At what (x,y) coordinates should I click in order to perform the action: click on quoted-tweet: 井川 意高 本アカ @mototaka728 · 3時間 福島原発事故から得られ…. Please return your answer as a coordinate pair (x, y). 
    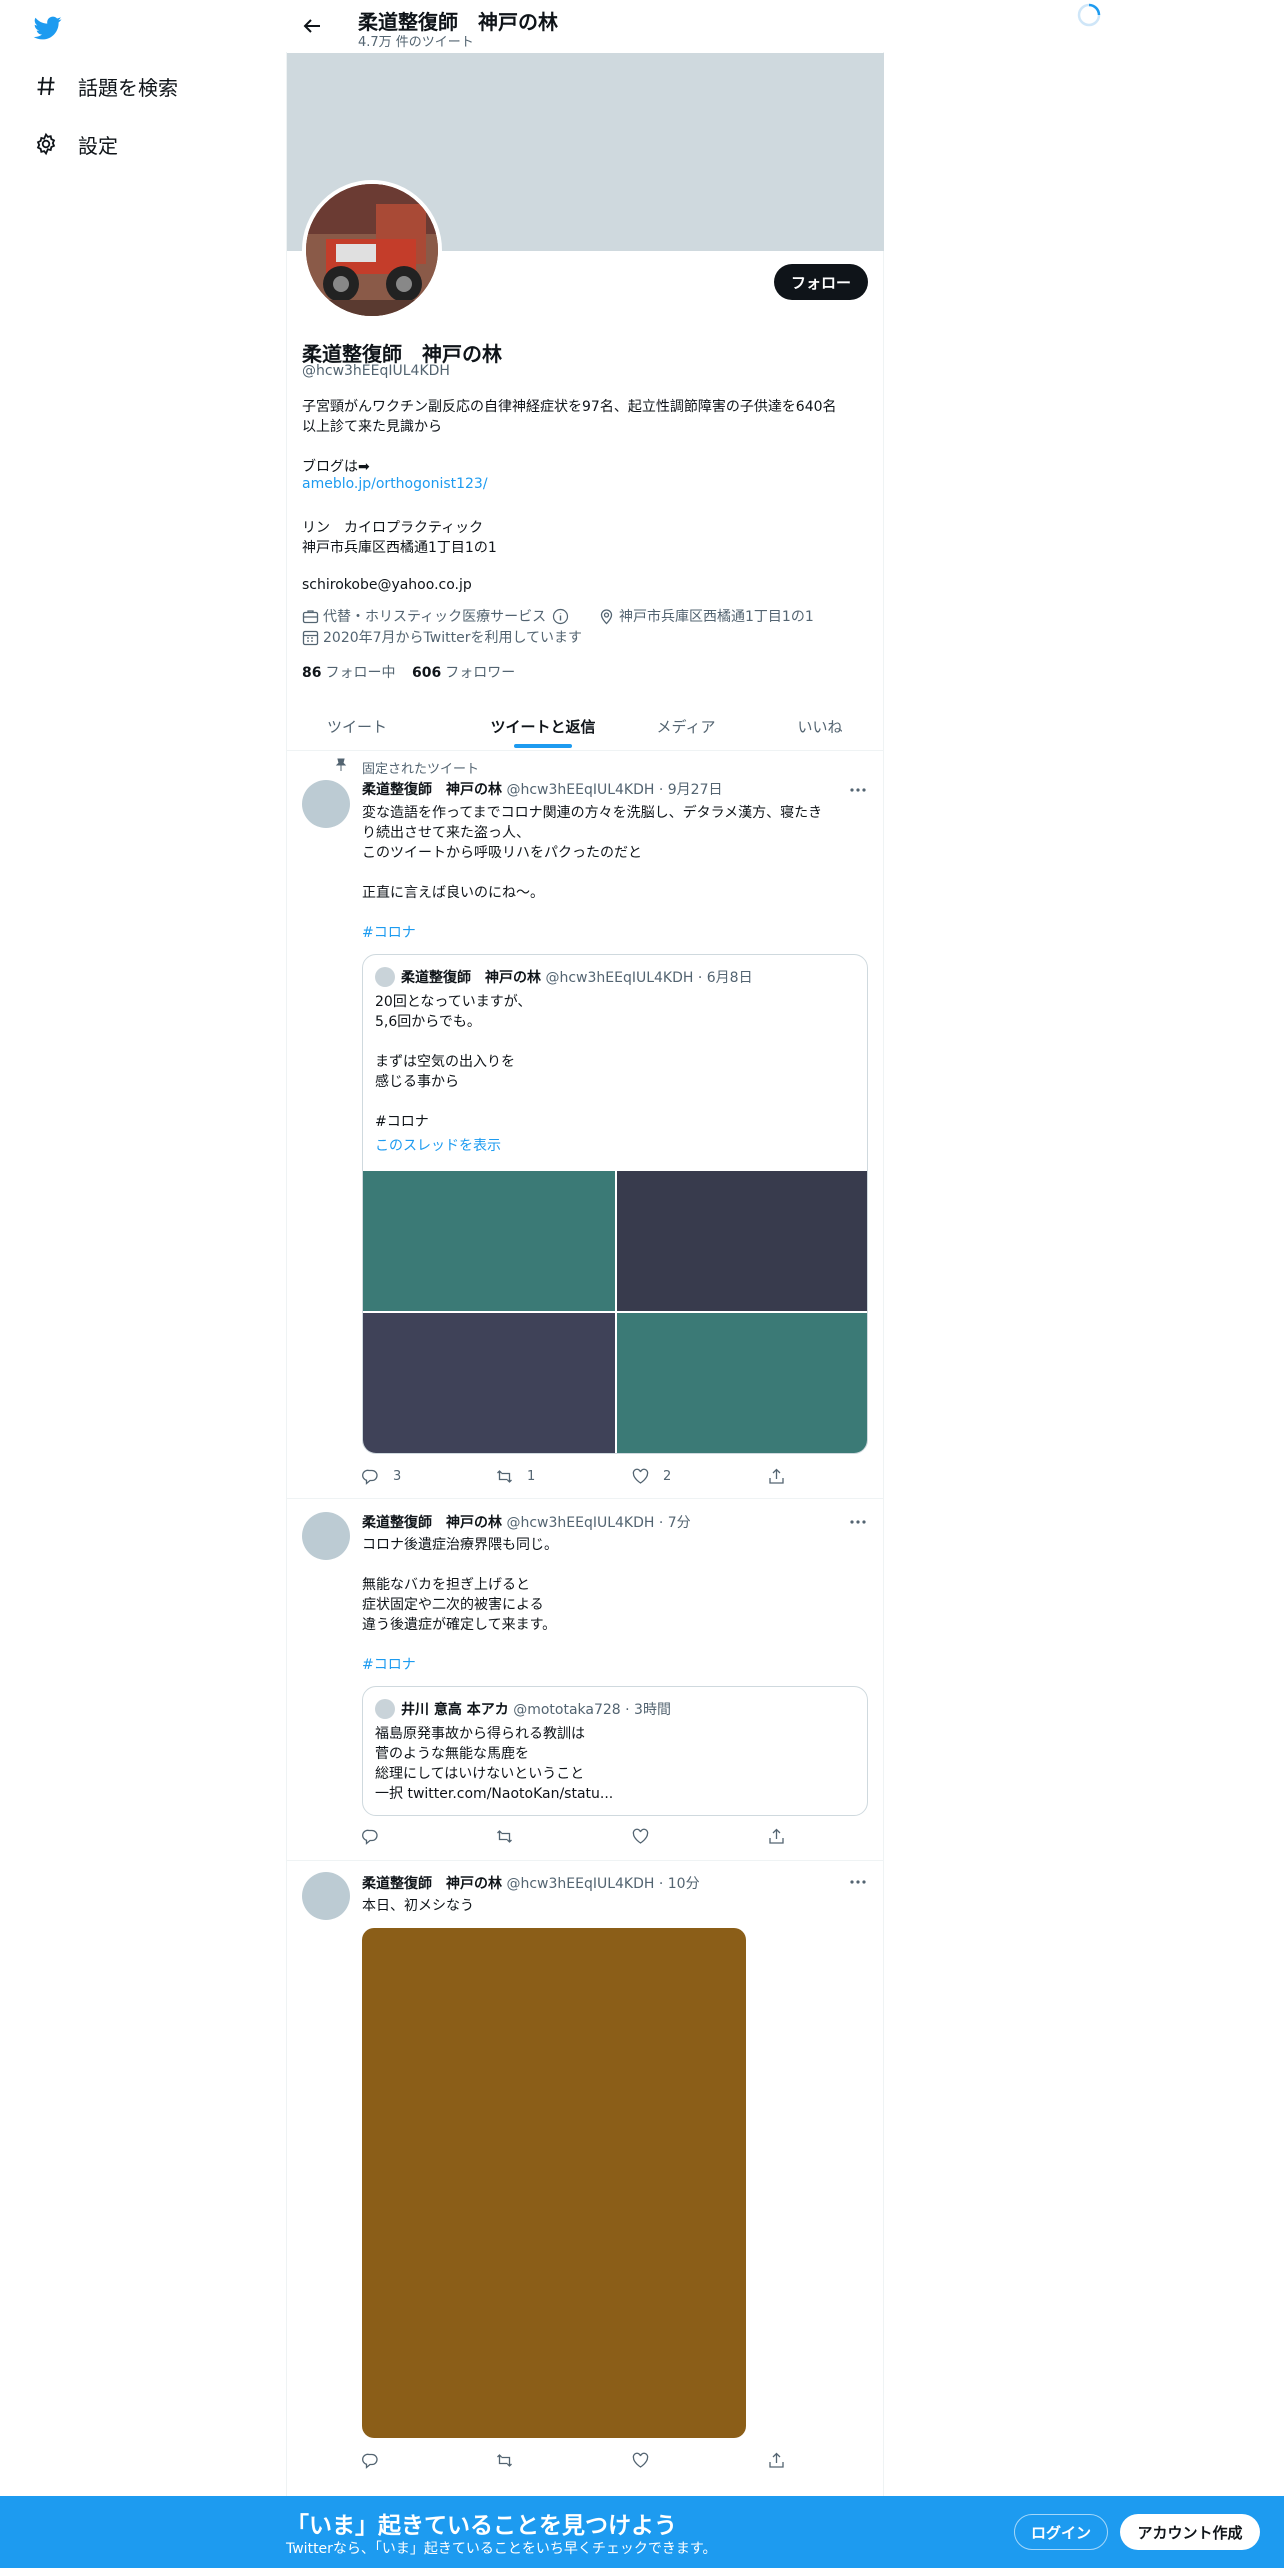
    Looking at the image, I should click on (615, 1751).